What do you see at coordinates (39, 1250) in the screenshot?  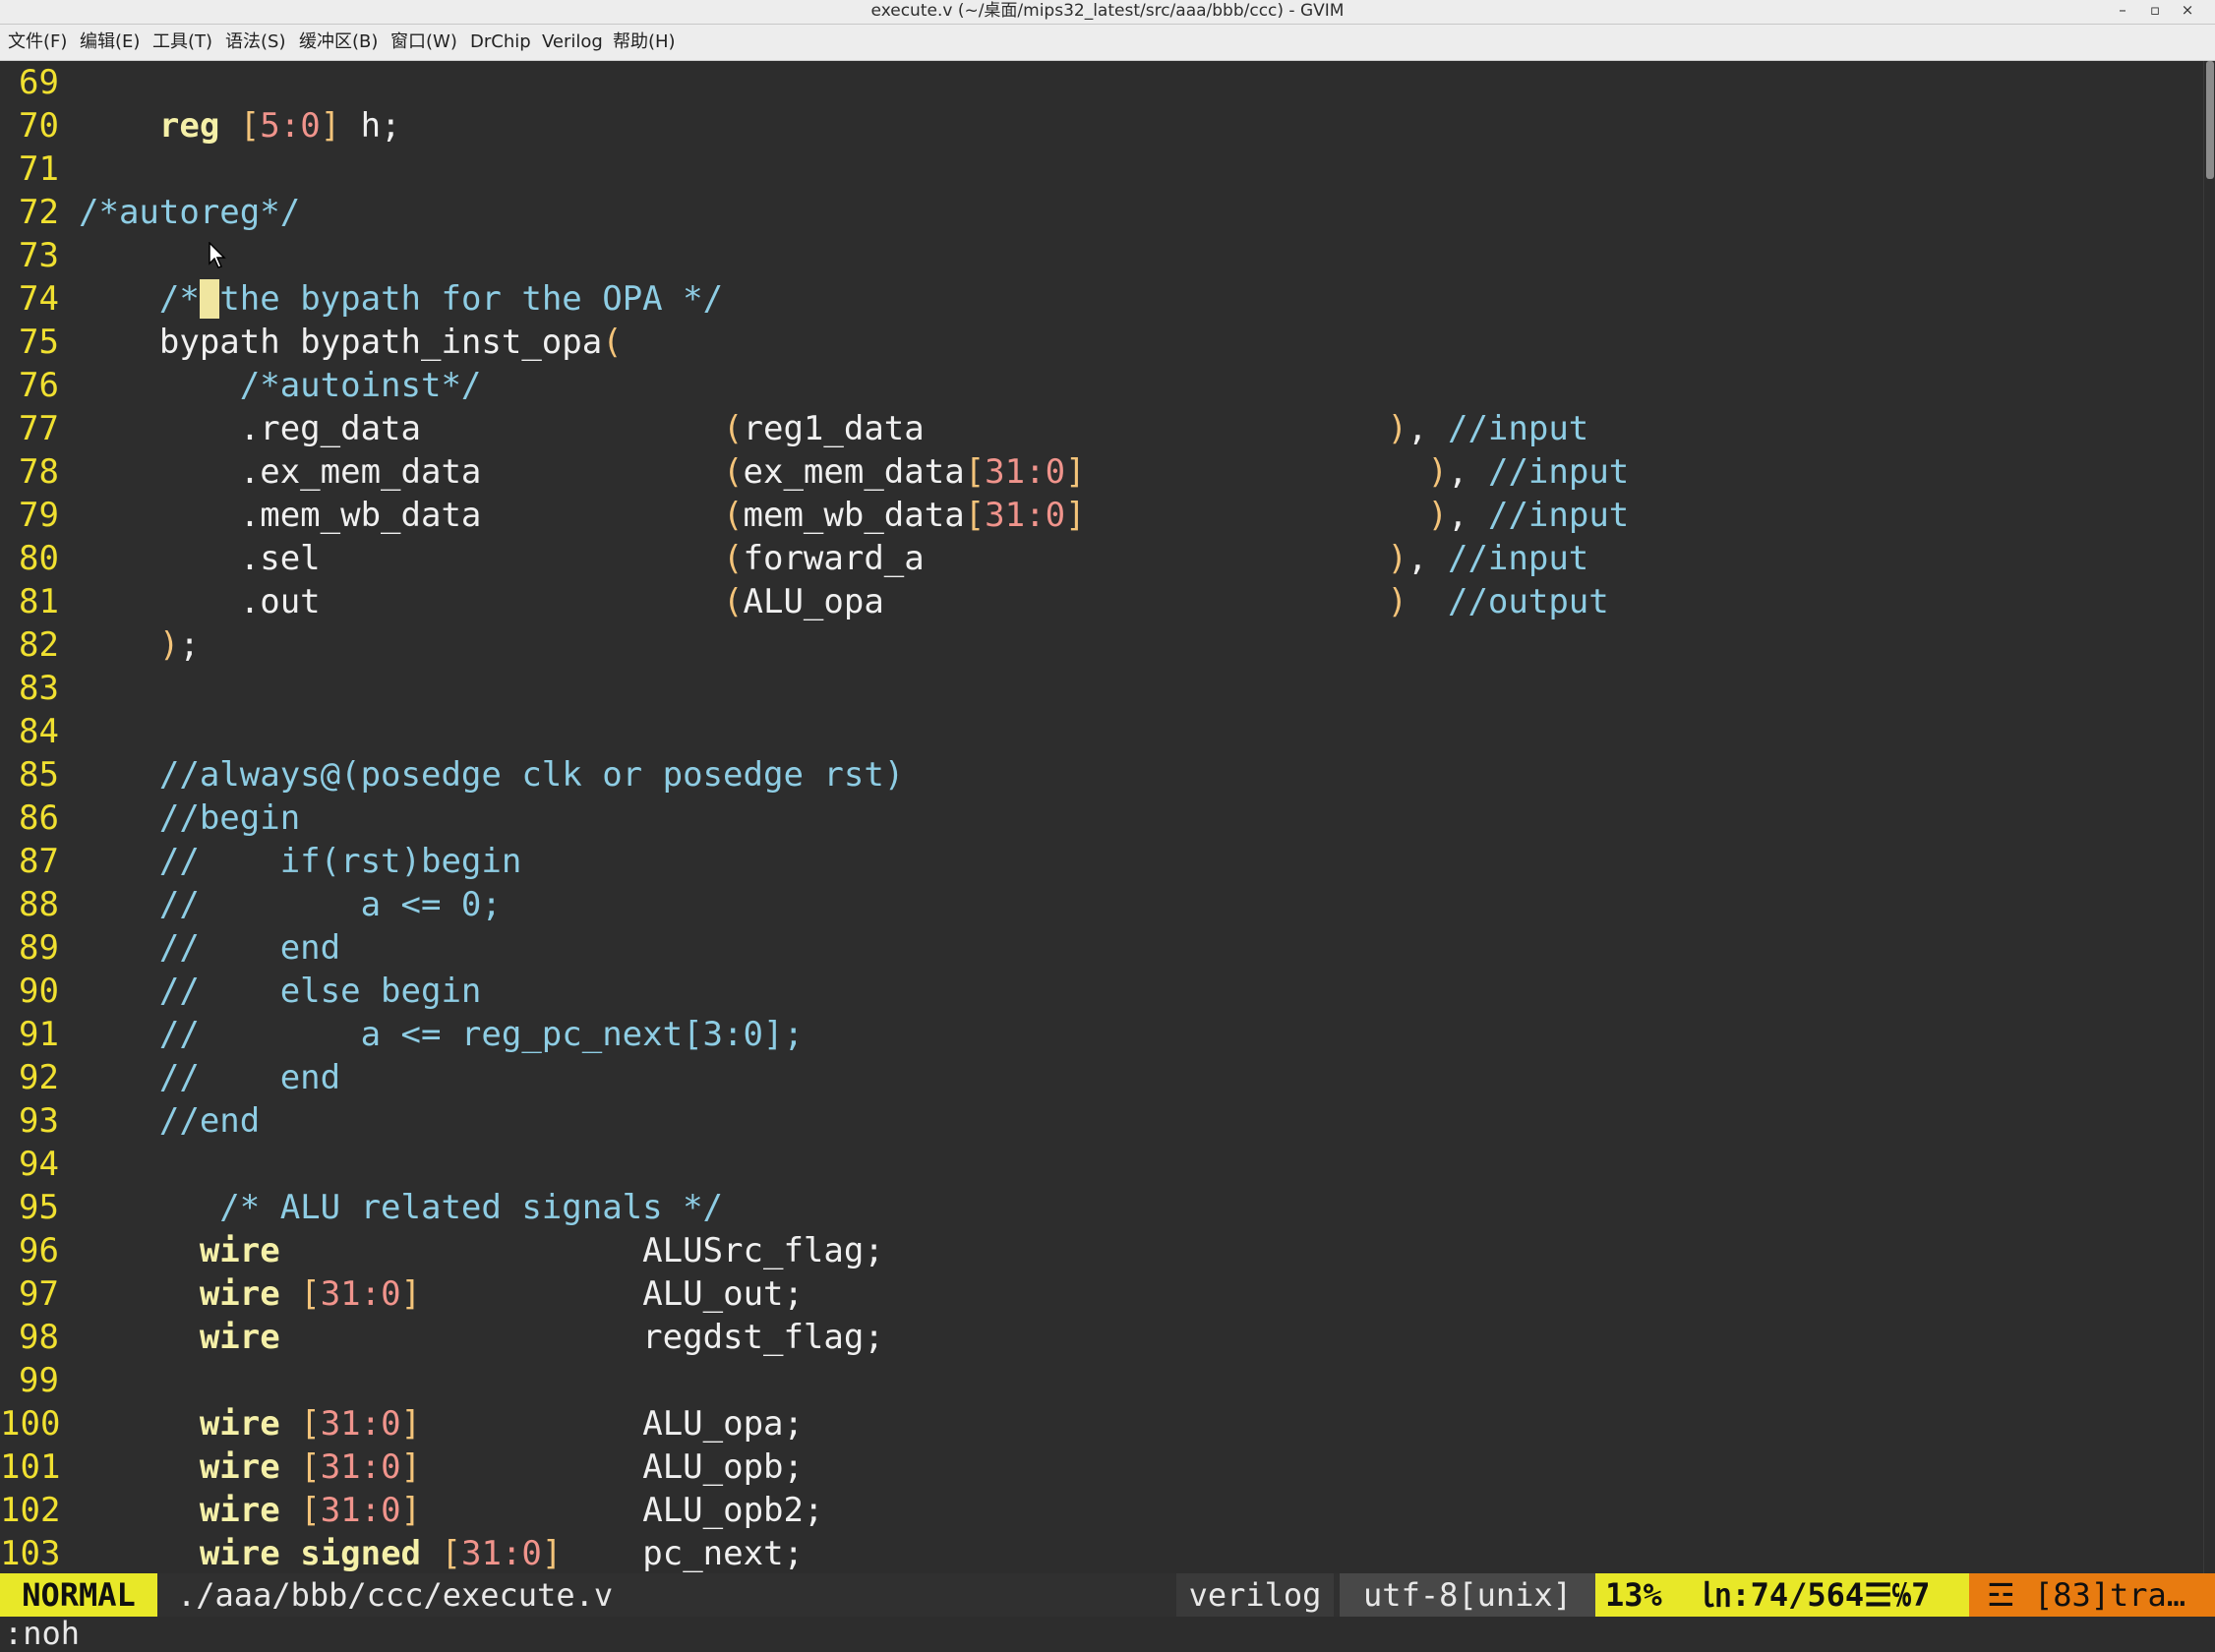 I see `line-number: 96` at bounding box center [39, 1250].